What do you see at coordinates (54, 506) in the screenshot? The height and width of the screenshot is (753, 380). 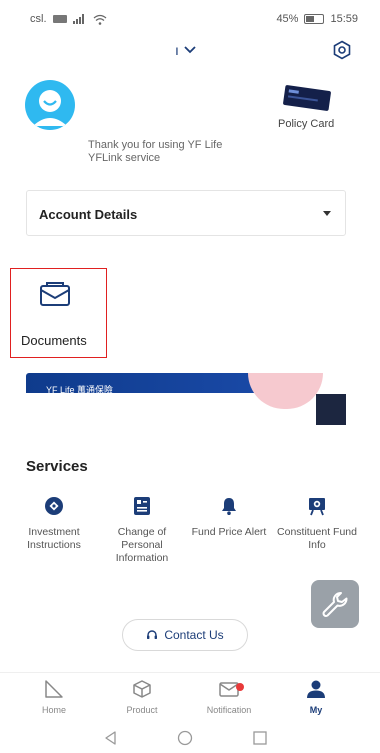 I see `investment-icon` at bounding box center [54, 506].